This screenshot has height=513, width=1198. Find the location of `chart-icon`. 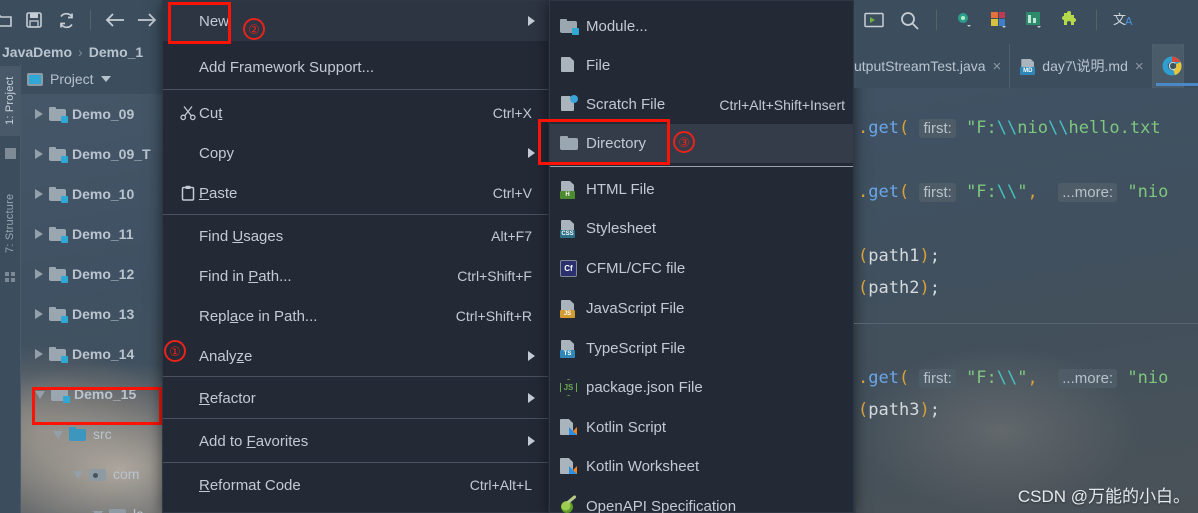

chart-icon is located at coordinates (1034, 20).